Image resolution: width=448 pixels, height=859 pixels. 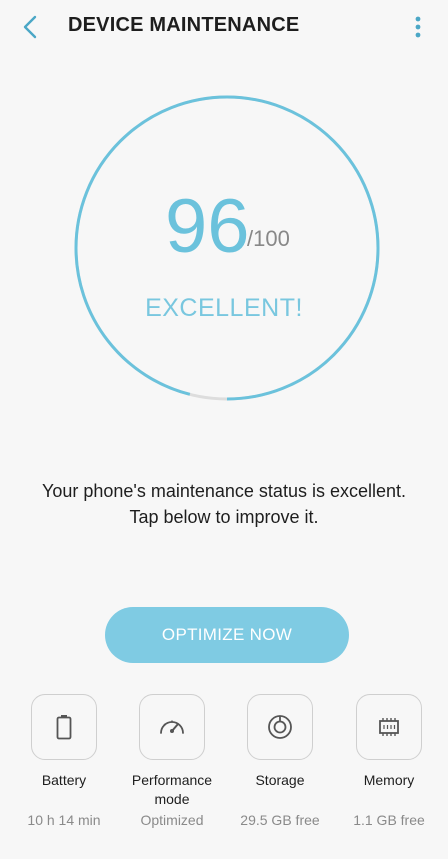 What do you see at coordinates (268, 238) in the screenshot?
I see `score-max: /100` at bounding box center [268, 238].